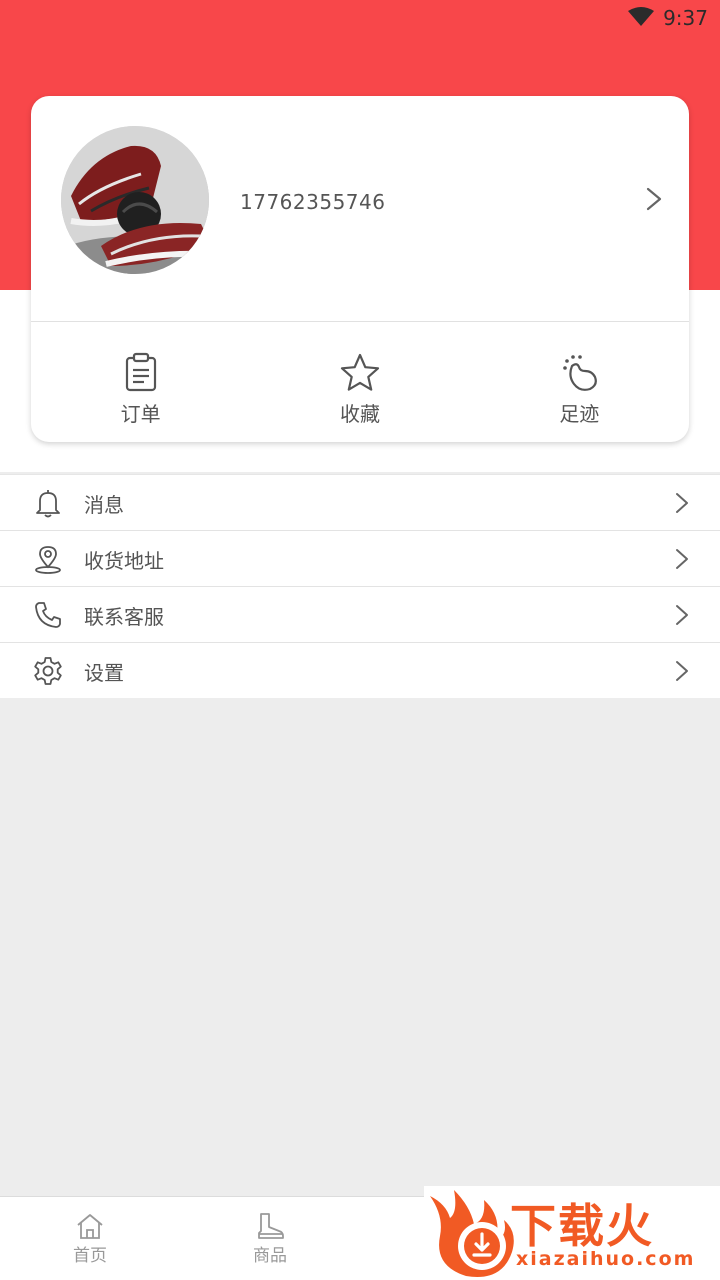 This screenshot has width=720, height=1280. What do you see at coordinates (104, 673) in the screenshot?
I see `menu-label-settings: 设置` at bounding box center [104, 673].